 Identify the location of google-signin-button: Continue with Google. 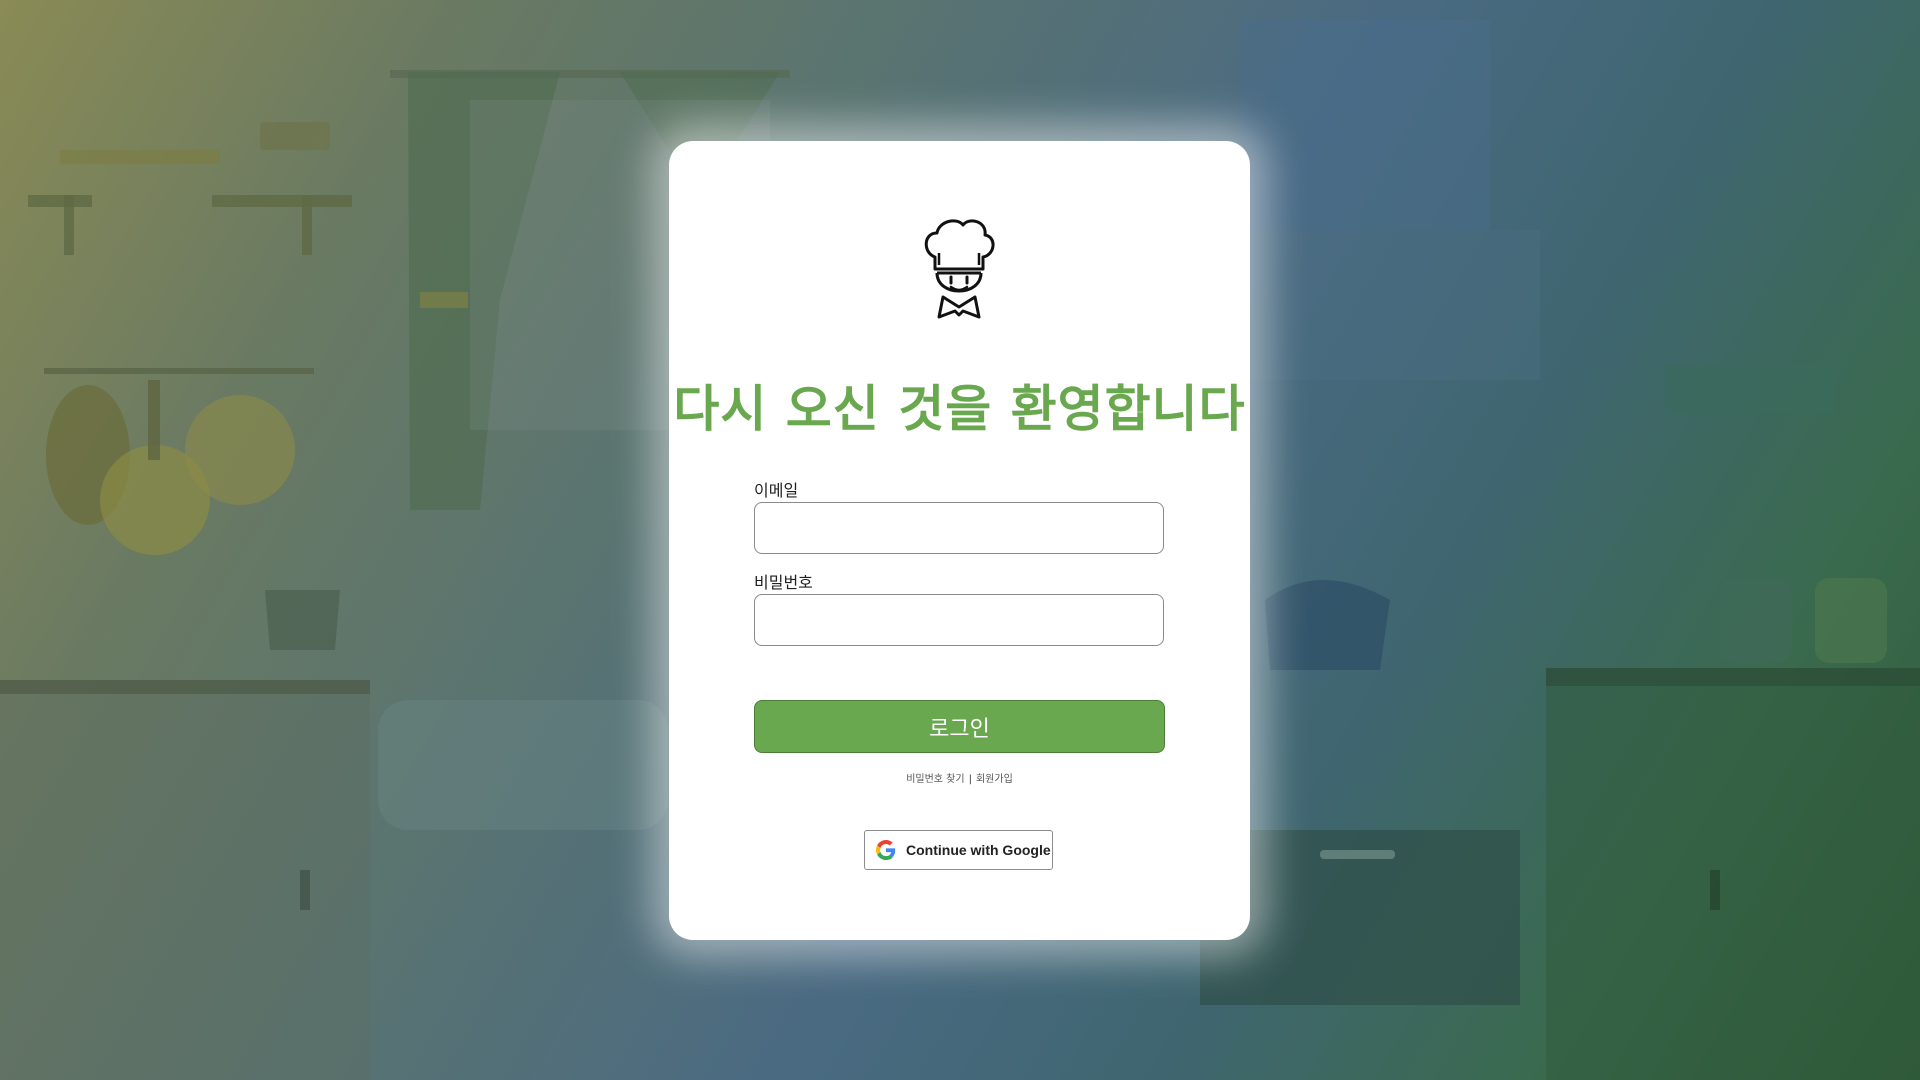
(958, 850).